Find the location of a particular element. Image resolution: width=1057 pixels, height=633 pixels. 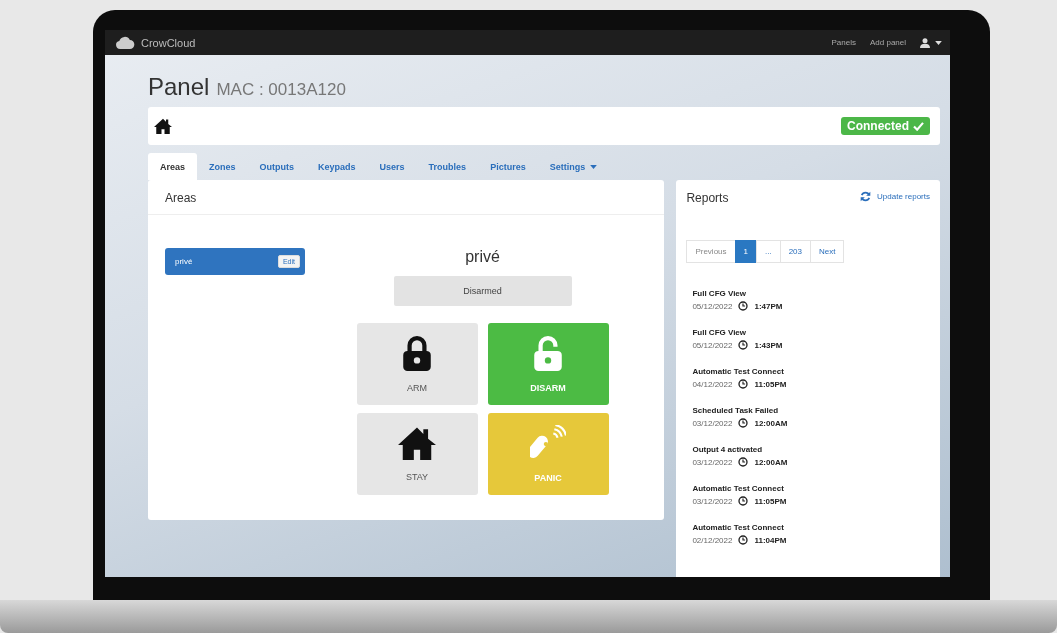

action-button: STAY is located at coordinates (417, 454).